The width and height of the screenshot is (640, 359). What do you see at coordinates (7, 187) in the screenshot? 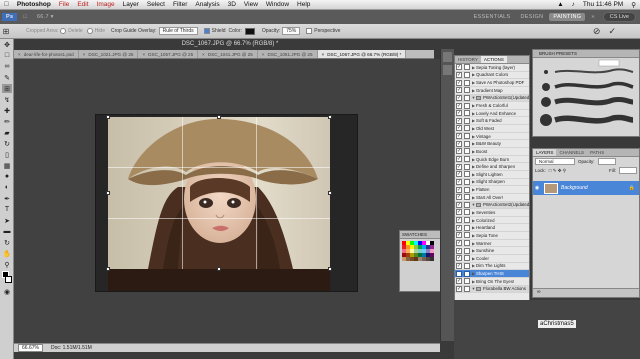
I see `dodge-tool-icon: ◐` at bounding box center [7, 187].